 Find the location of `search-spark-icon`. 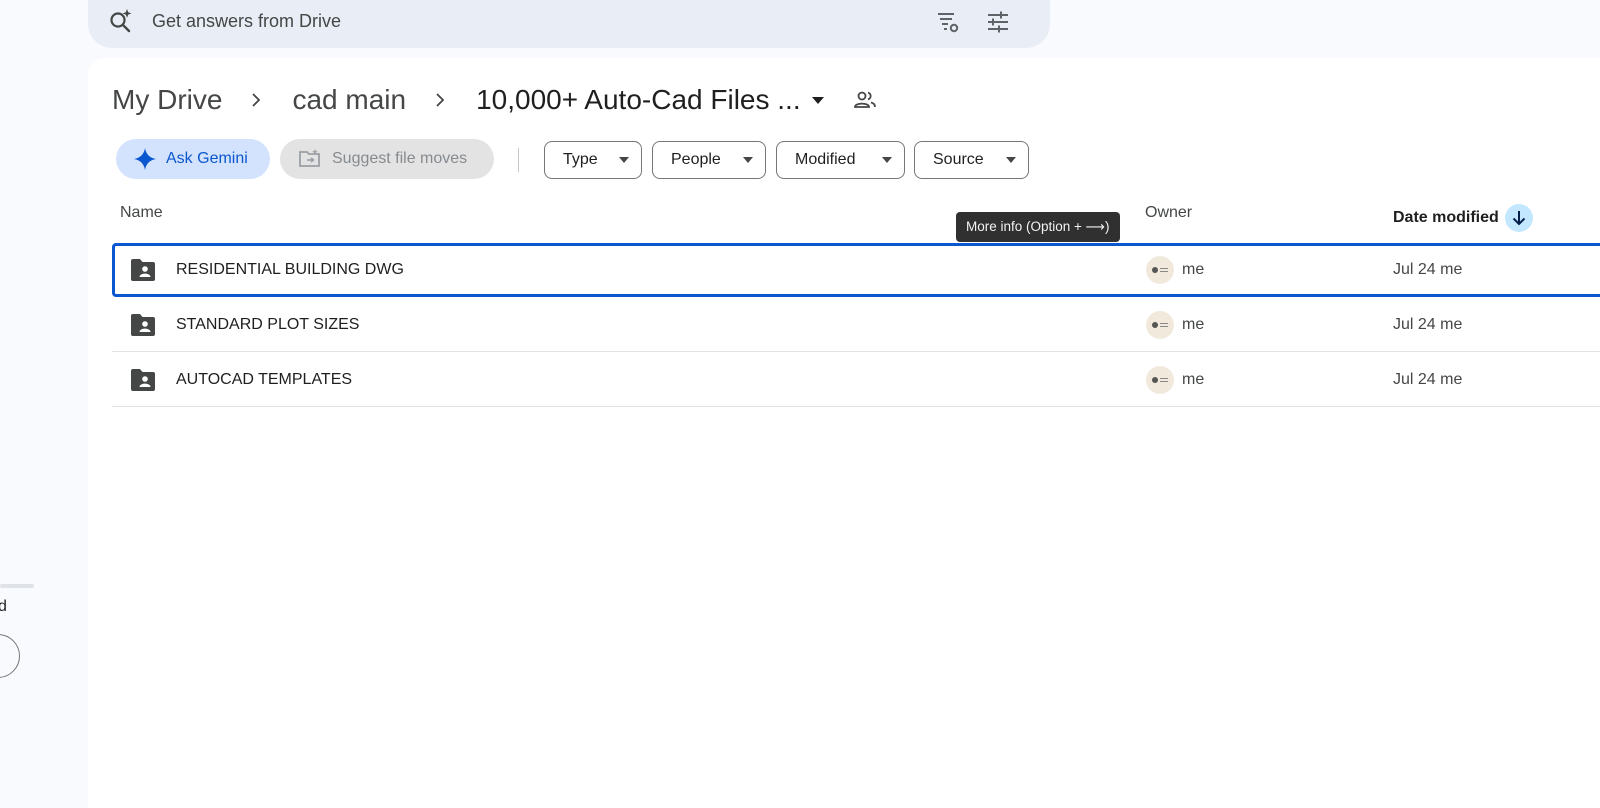

search-spark-icon is located at coordinates (121, 21).